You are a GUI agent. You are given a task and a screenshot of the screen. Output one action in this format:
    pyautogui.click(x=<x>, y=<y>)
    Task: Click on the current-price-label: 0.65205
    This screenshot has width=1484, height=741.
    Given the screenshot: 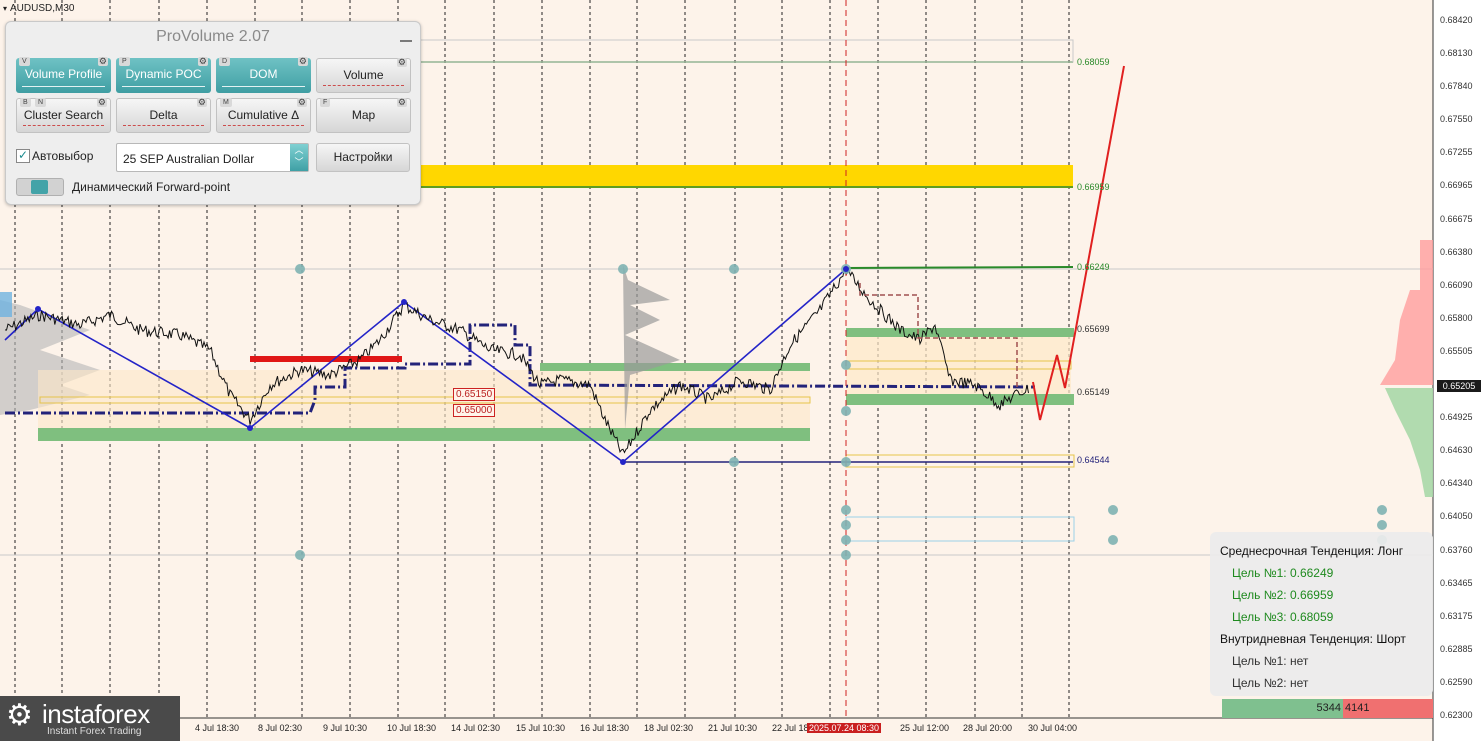 What is the action you would take?
    pyautogui.click(x=1459, y=386)
    